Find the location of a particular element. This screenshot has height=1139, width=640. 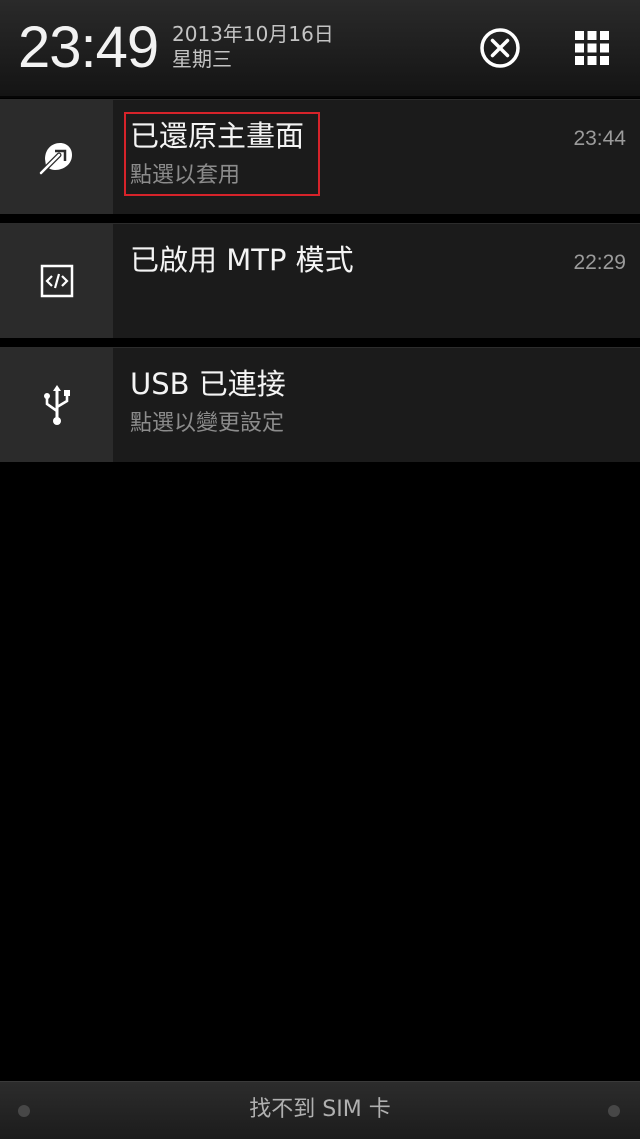

notification-time: 22:29 is located at coordinates (599, 262).